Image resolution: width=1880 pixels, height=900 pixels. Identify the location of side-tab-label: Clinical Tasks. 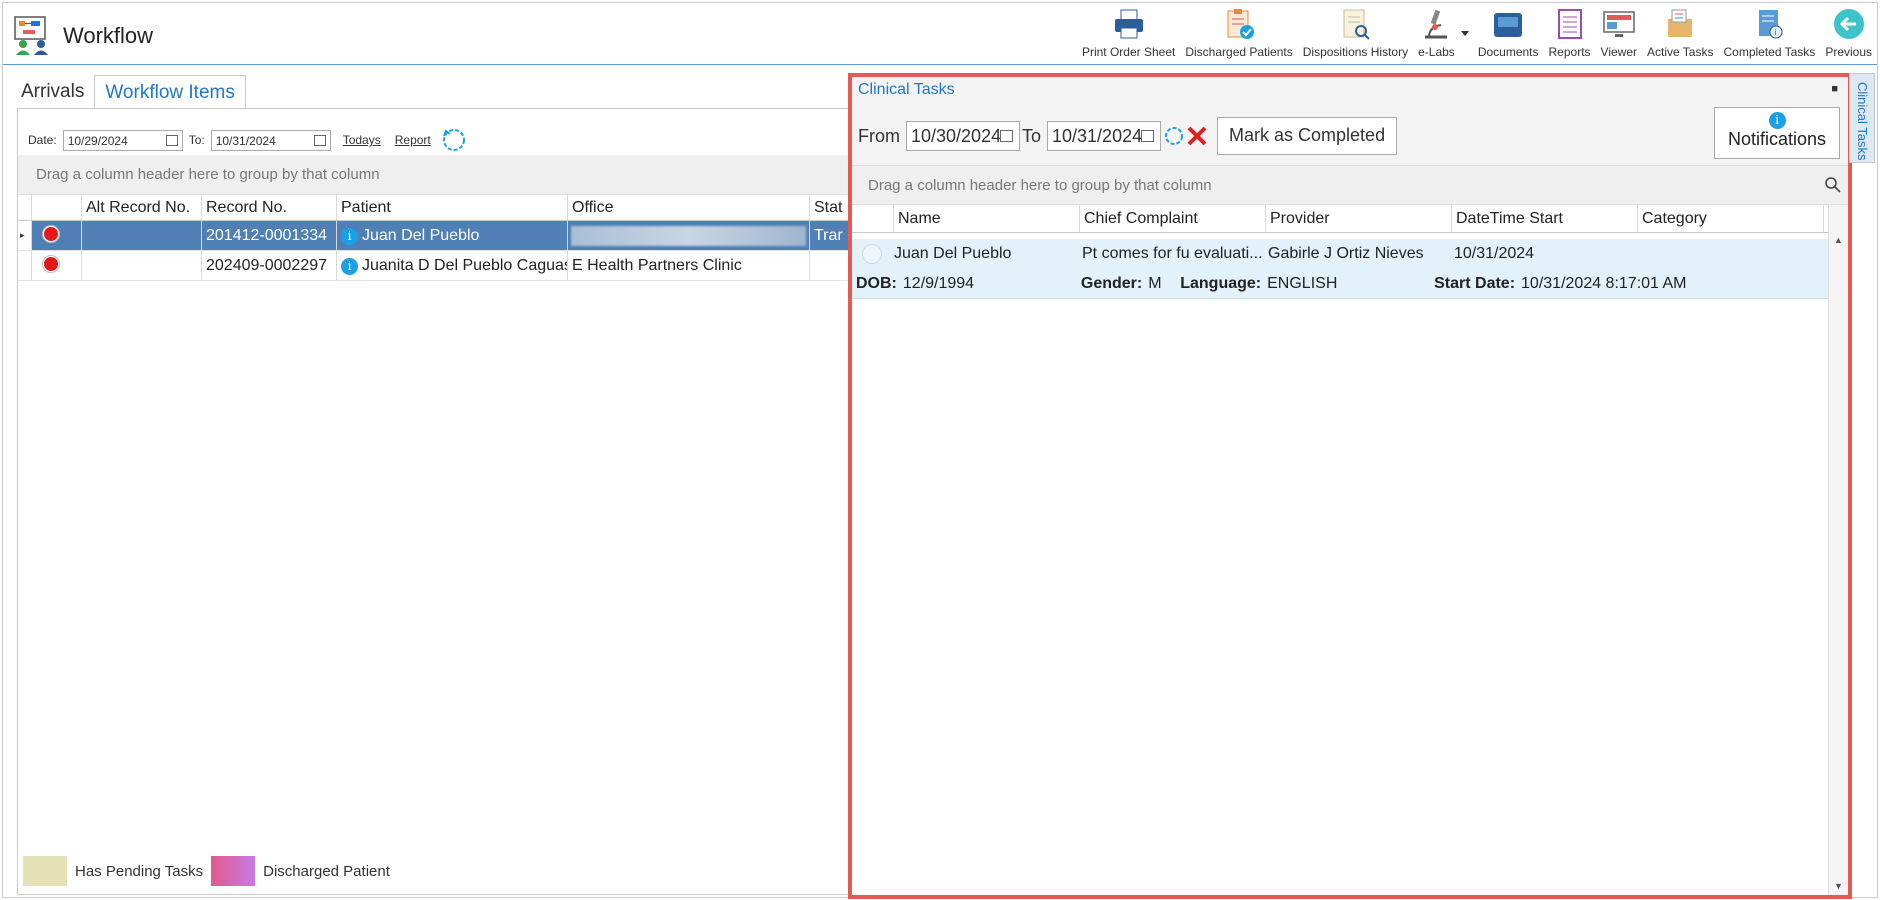
(1862, 121).